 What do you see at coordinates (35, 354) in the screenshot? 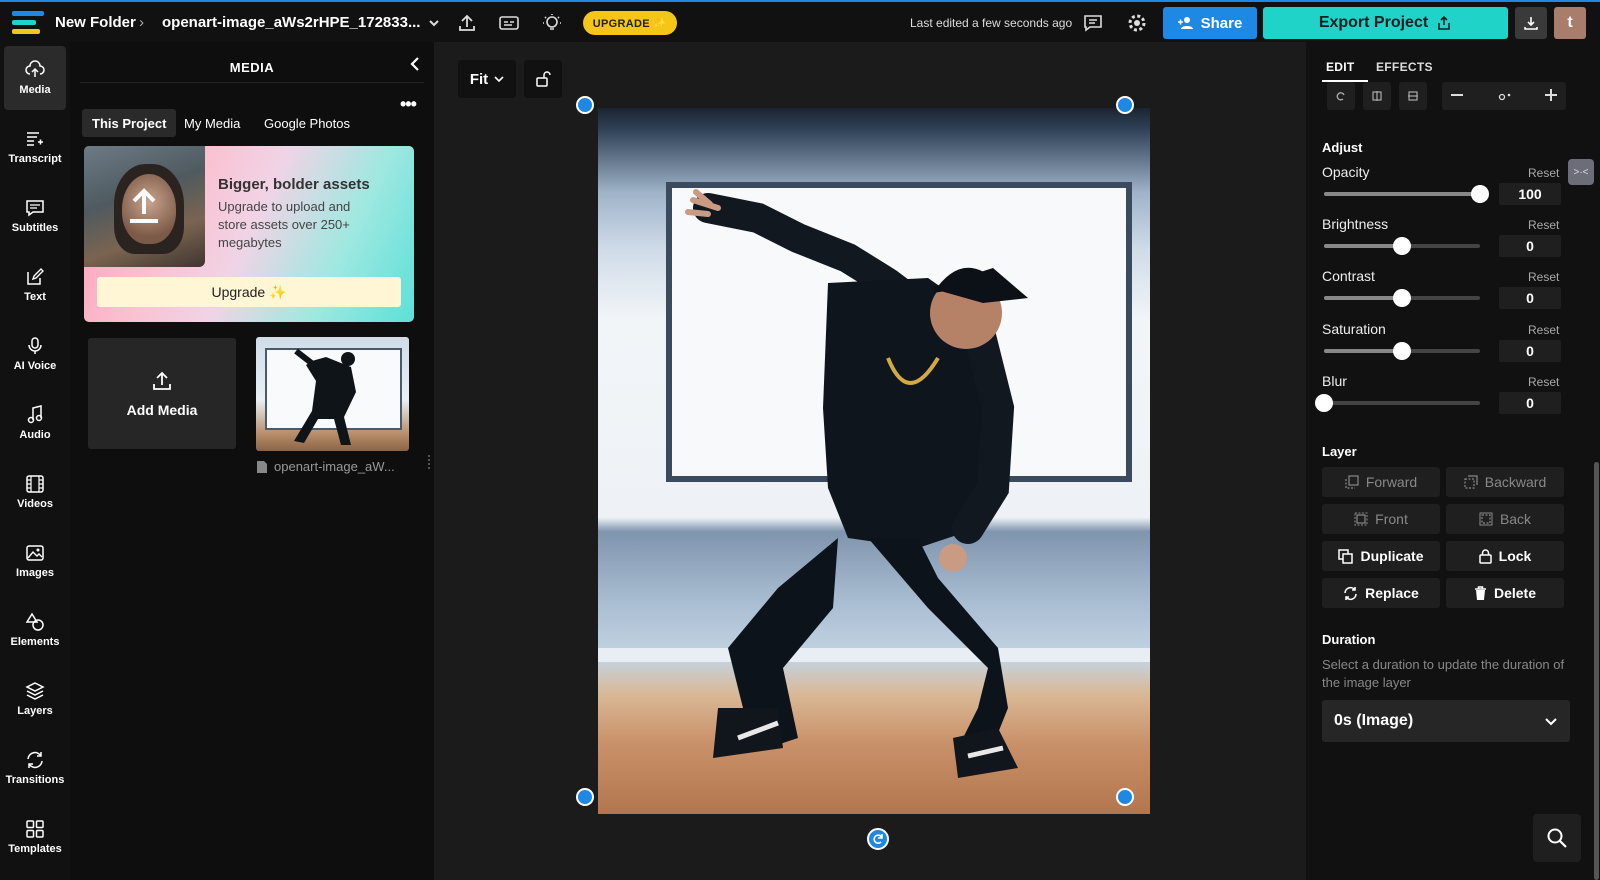
I see `rail-item-ai-voice: AI Voice` at bounding box center [35, 354].